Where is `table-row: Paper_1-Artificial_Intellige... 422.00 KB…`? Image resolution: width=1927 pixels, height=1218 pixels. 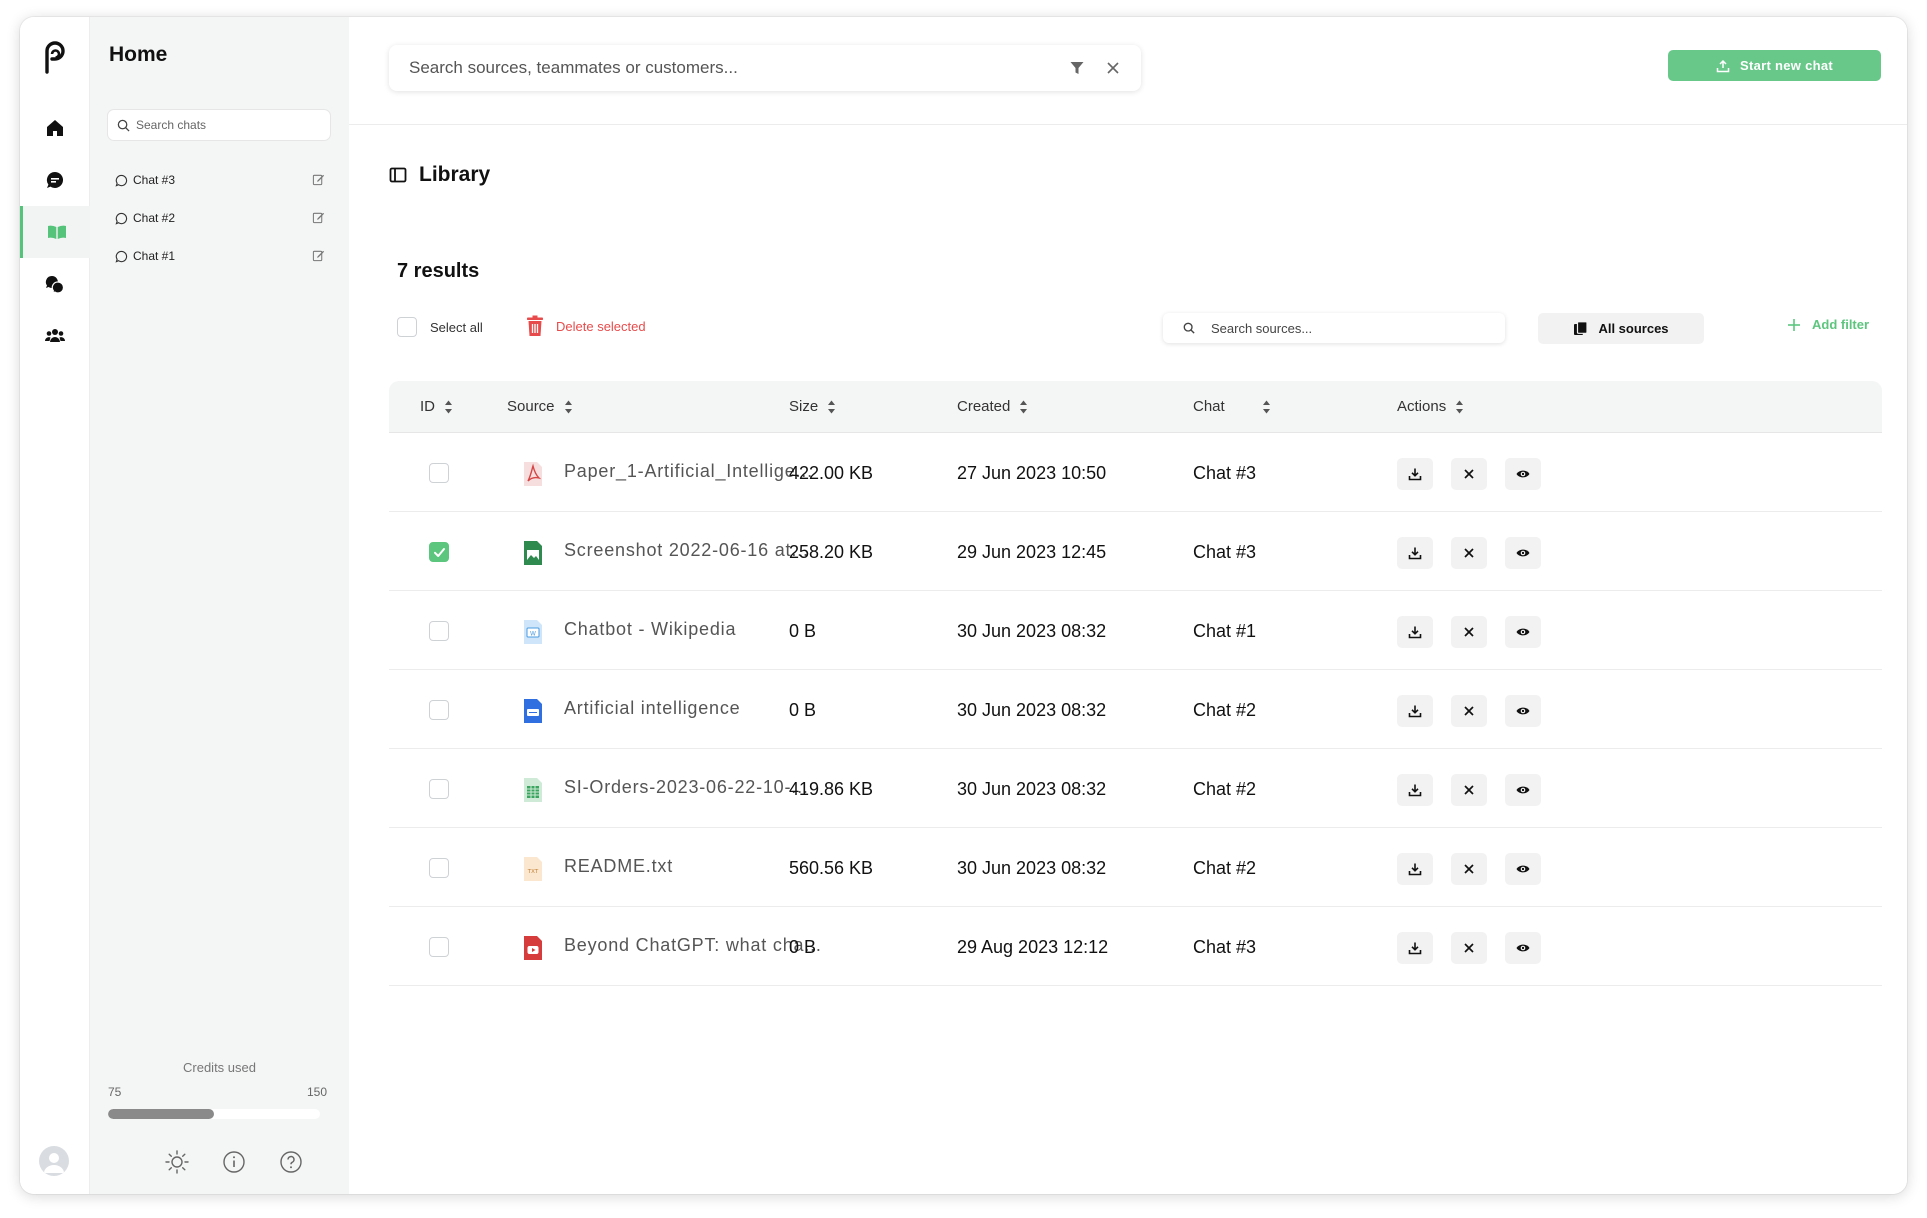
table-row: Paper_1-Artificial_Intellige... 422.00 KB… is located at coordinates (1135, 472).